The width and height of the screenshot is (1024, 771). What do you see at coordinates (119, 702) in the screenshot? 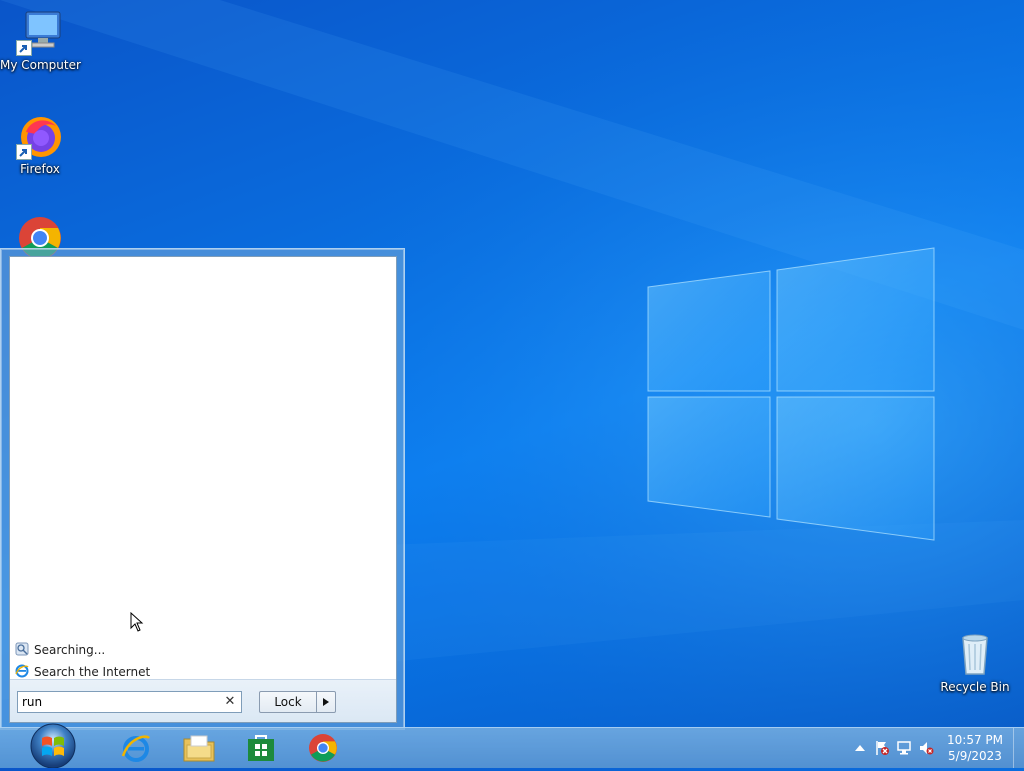
I see `start-search-input` at bounding box center [119, 702].